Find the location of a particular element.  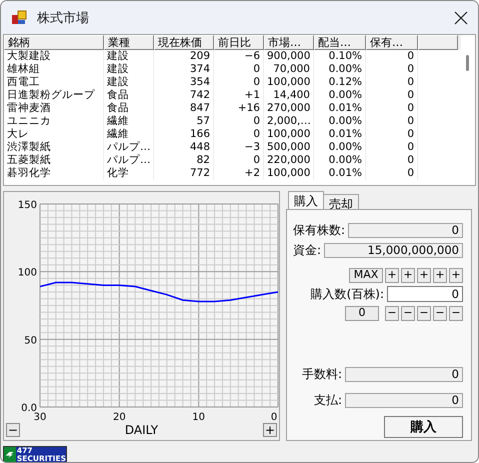

field-label: 資金: is located at coordinates (307, 250).